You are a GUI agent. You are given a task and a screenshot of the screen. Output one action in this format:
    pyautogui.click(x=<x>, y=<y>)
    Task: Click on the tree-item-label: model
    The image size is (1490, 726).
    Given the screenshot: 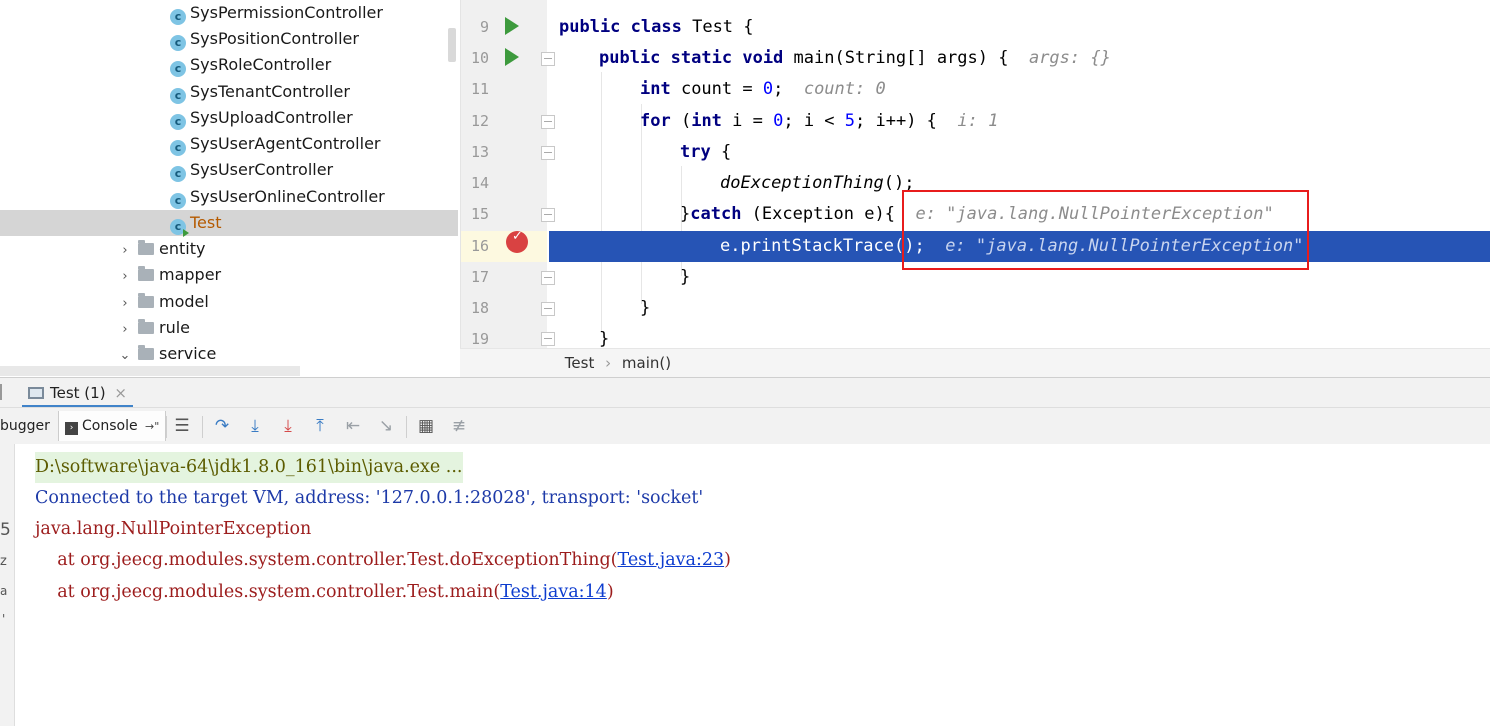 What is the action you would take?
    pyautogui.click(x=184, y=301)
    